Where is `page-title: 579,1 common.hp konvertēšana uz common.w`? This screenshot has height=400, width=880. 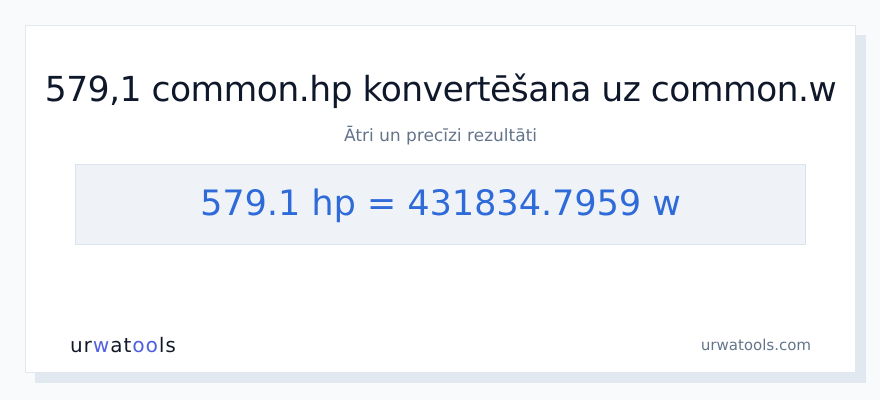 page-title: 579,1 common.hp konvertēšana uz common.w is located at coordinates (440, 90).